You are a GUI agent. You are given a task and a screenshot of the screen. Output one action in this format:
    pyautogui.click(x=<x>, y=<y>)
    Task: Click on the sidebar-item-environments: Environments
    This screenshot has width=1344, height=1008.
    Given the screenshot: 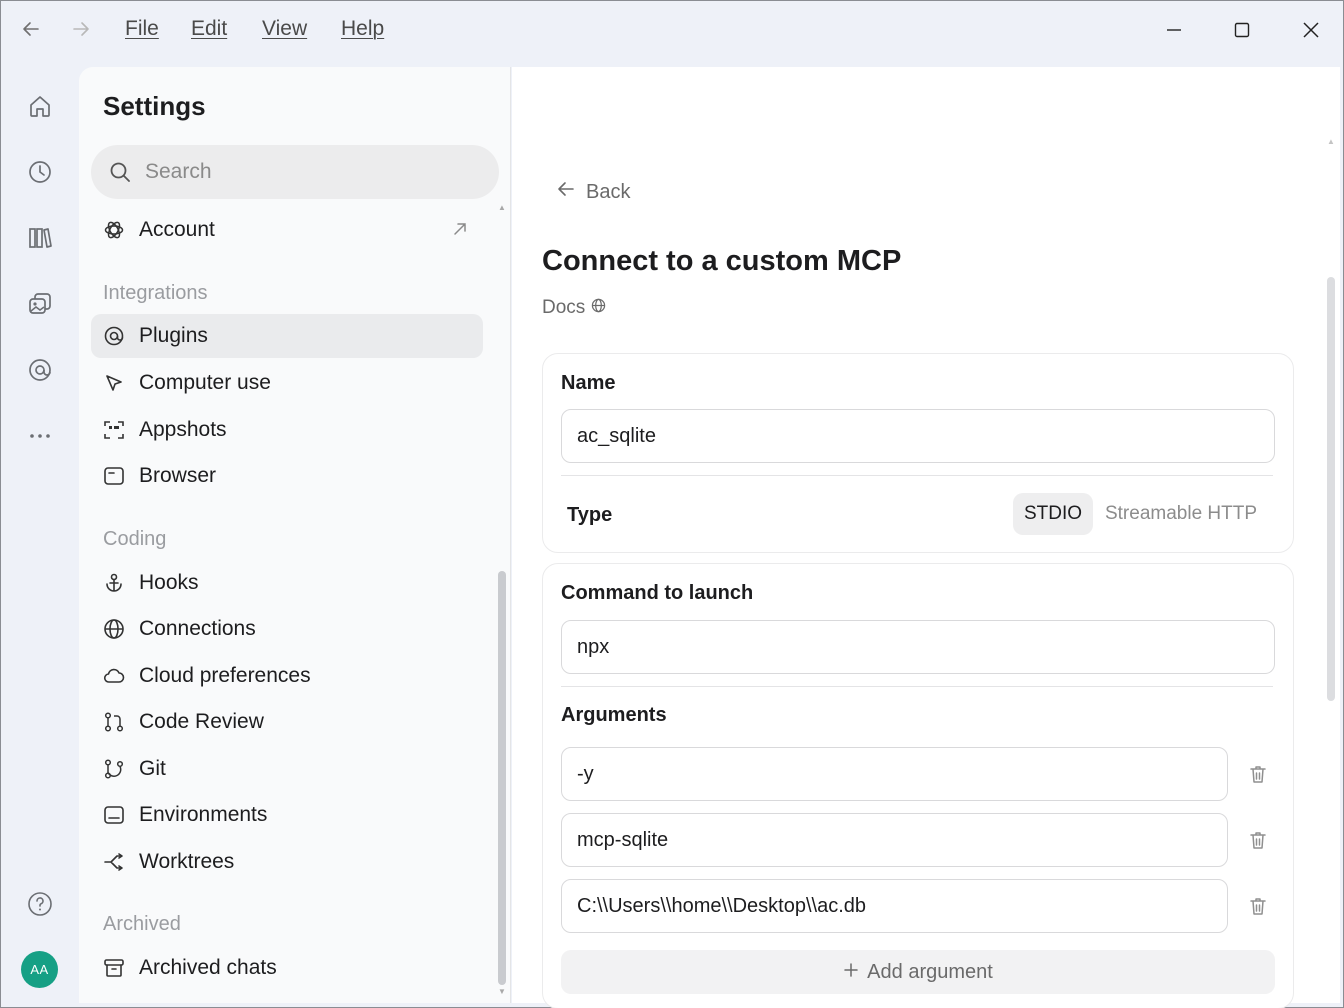 What is the action you would take?
    pyautogui.click(x=287, y=815)
    